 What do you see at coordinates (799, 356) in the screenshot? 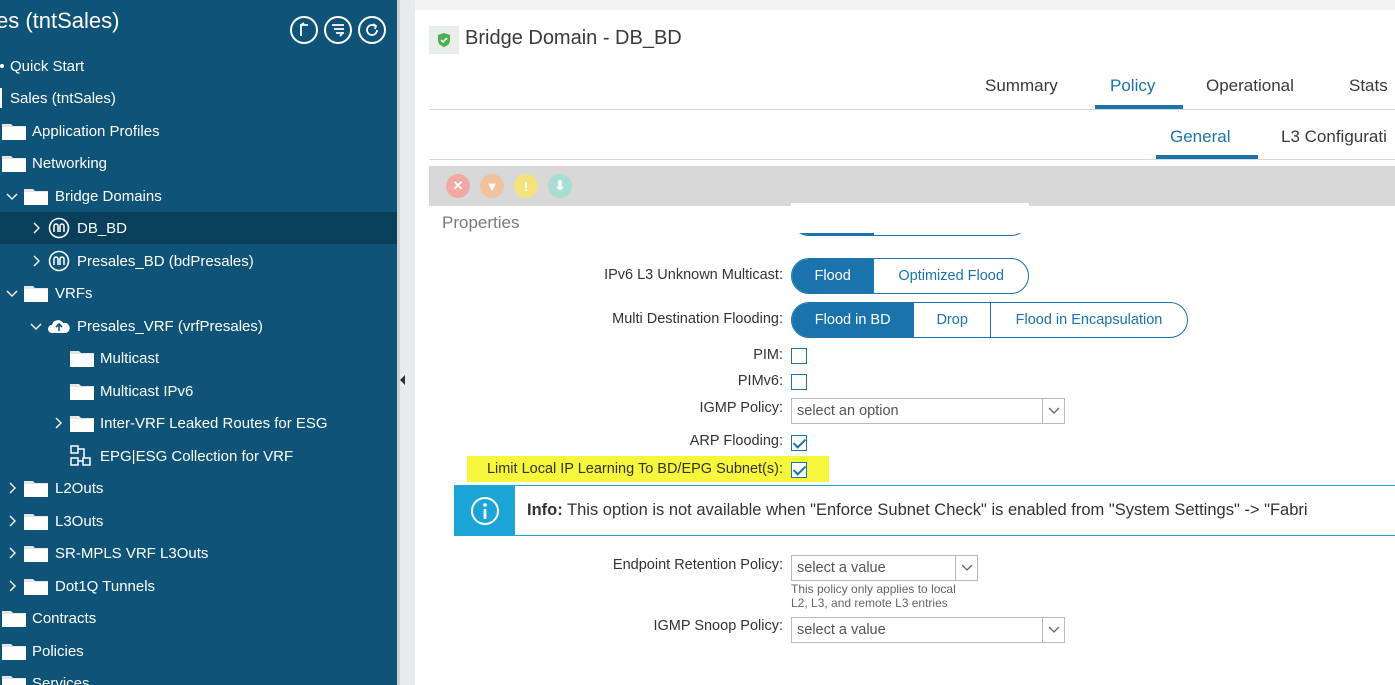
I see `pim-checkbox` at bounding box center [799, 356].